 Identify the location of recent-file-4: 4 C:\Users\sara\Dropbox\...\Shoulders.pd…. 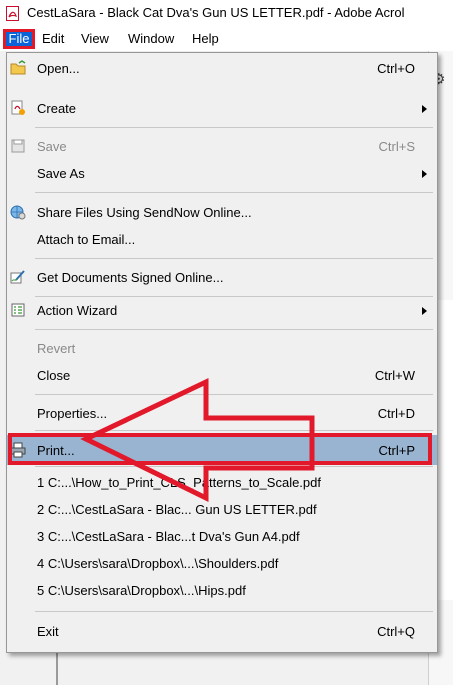
(222, 563).